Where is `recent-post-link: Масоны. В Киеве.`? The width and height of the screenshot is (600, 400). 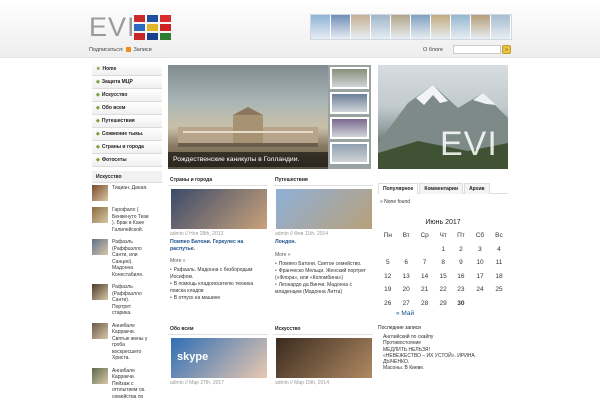
recent-post-link: Масоны. В Киеве. is located at coordinates (439, 368).